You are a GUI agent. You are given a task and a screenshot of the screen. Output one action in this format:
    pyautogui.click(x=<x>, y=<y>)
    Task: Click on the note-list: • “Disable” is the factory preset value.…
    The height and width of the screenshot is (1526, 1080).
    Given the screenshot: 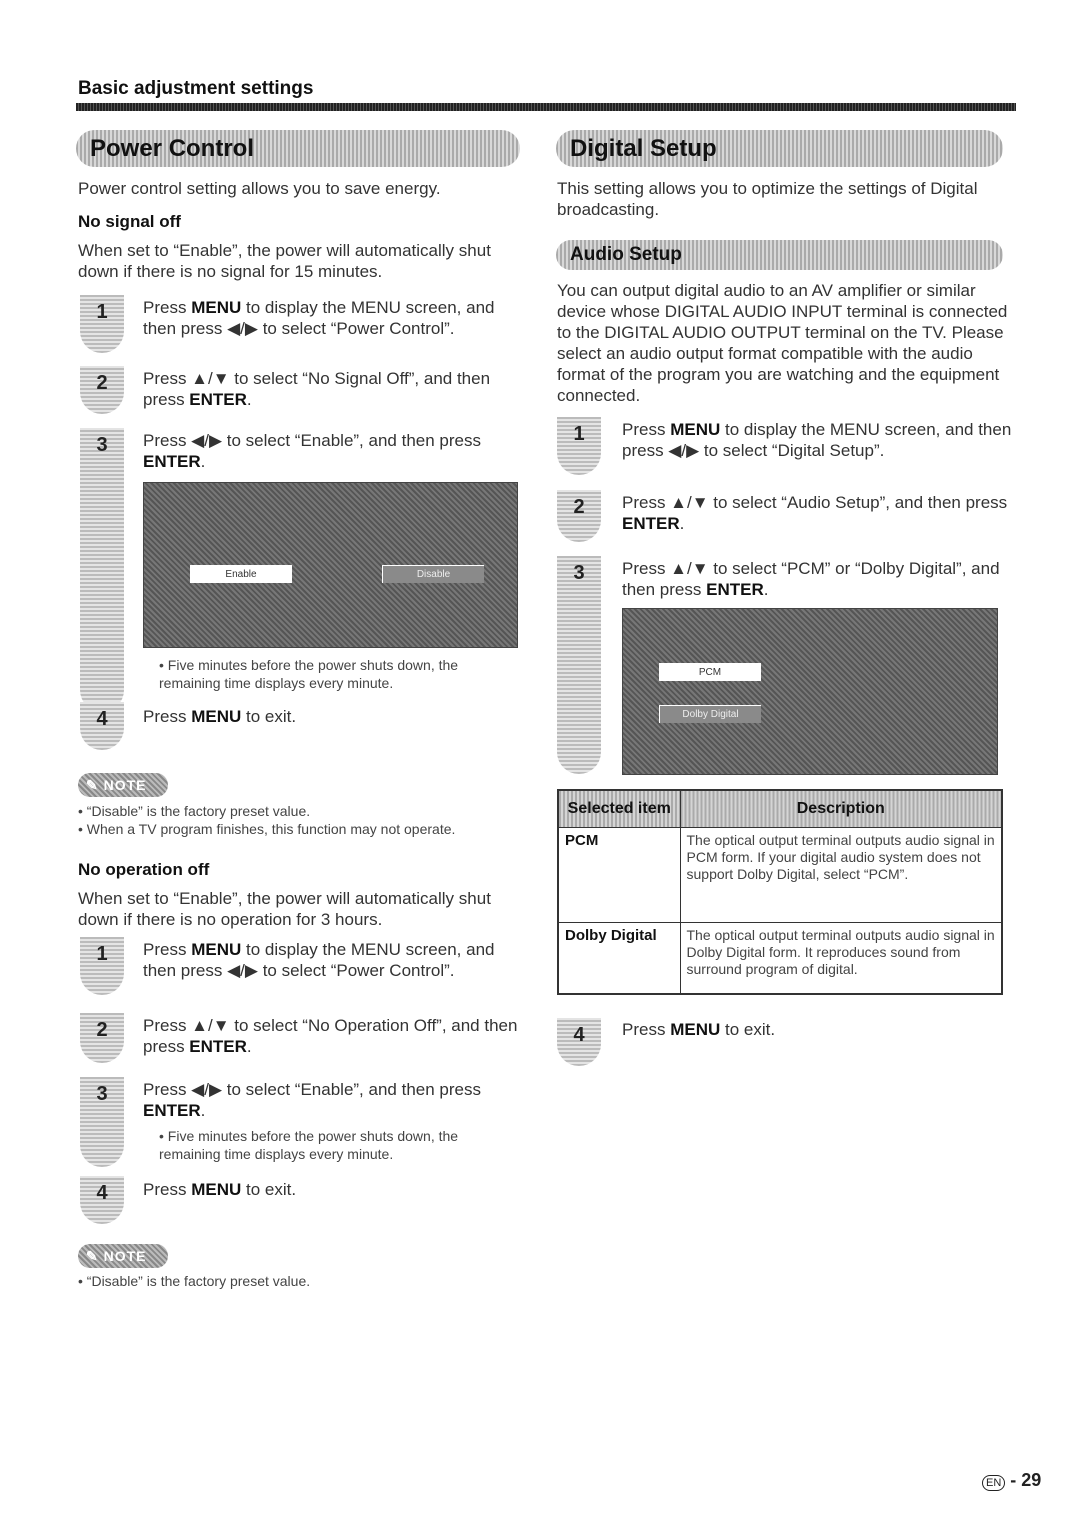 What is the action you would take?
    pyautogui.click(x=308, y=820)
    